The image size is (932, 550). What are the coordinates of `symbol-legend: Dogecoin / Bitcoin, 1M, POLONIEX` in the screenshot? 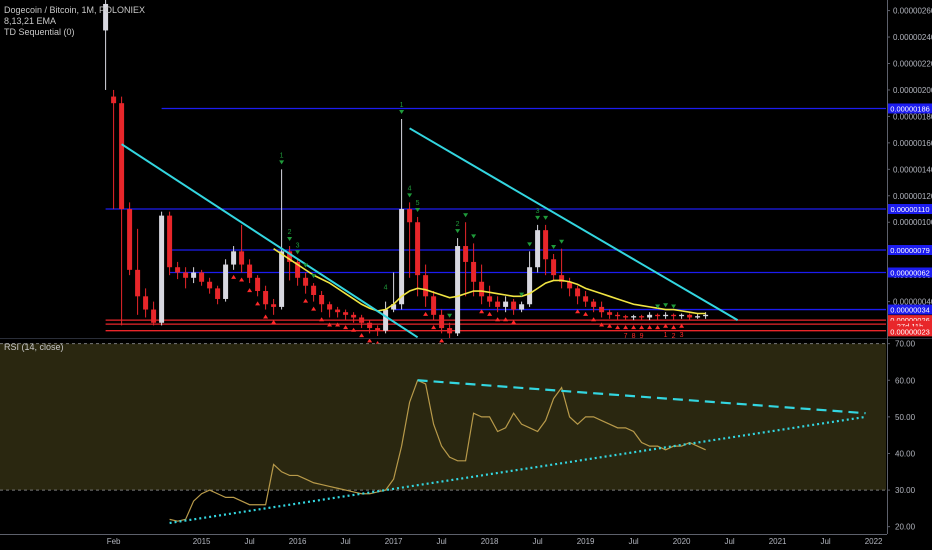 It's located at (74, 10).